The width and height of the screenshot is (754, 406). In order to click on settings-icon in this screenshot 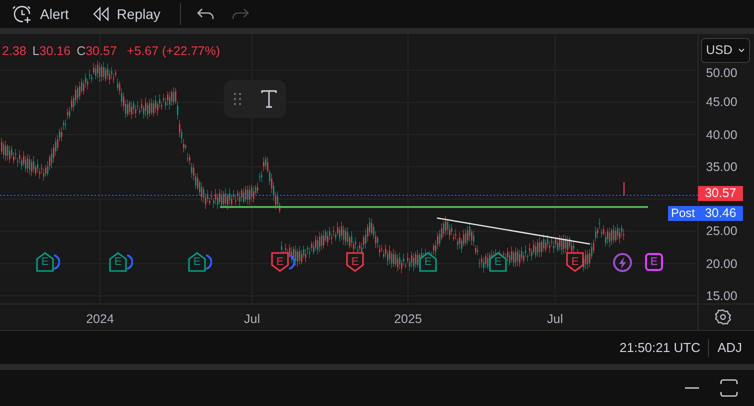, I will do `click(723, 317)`.